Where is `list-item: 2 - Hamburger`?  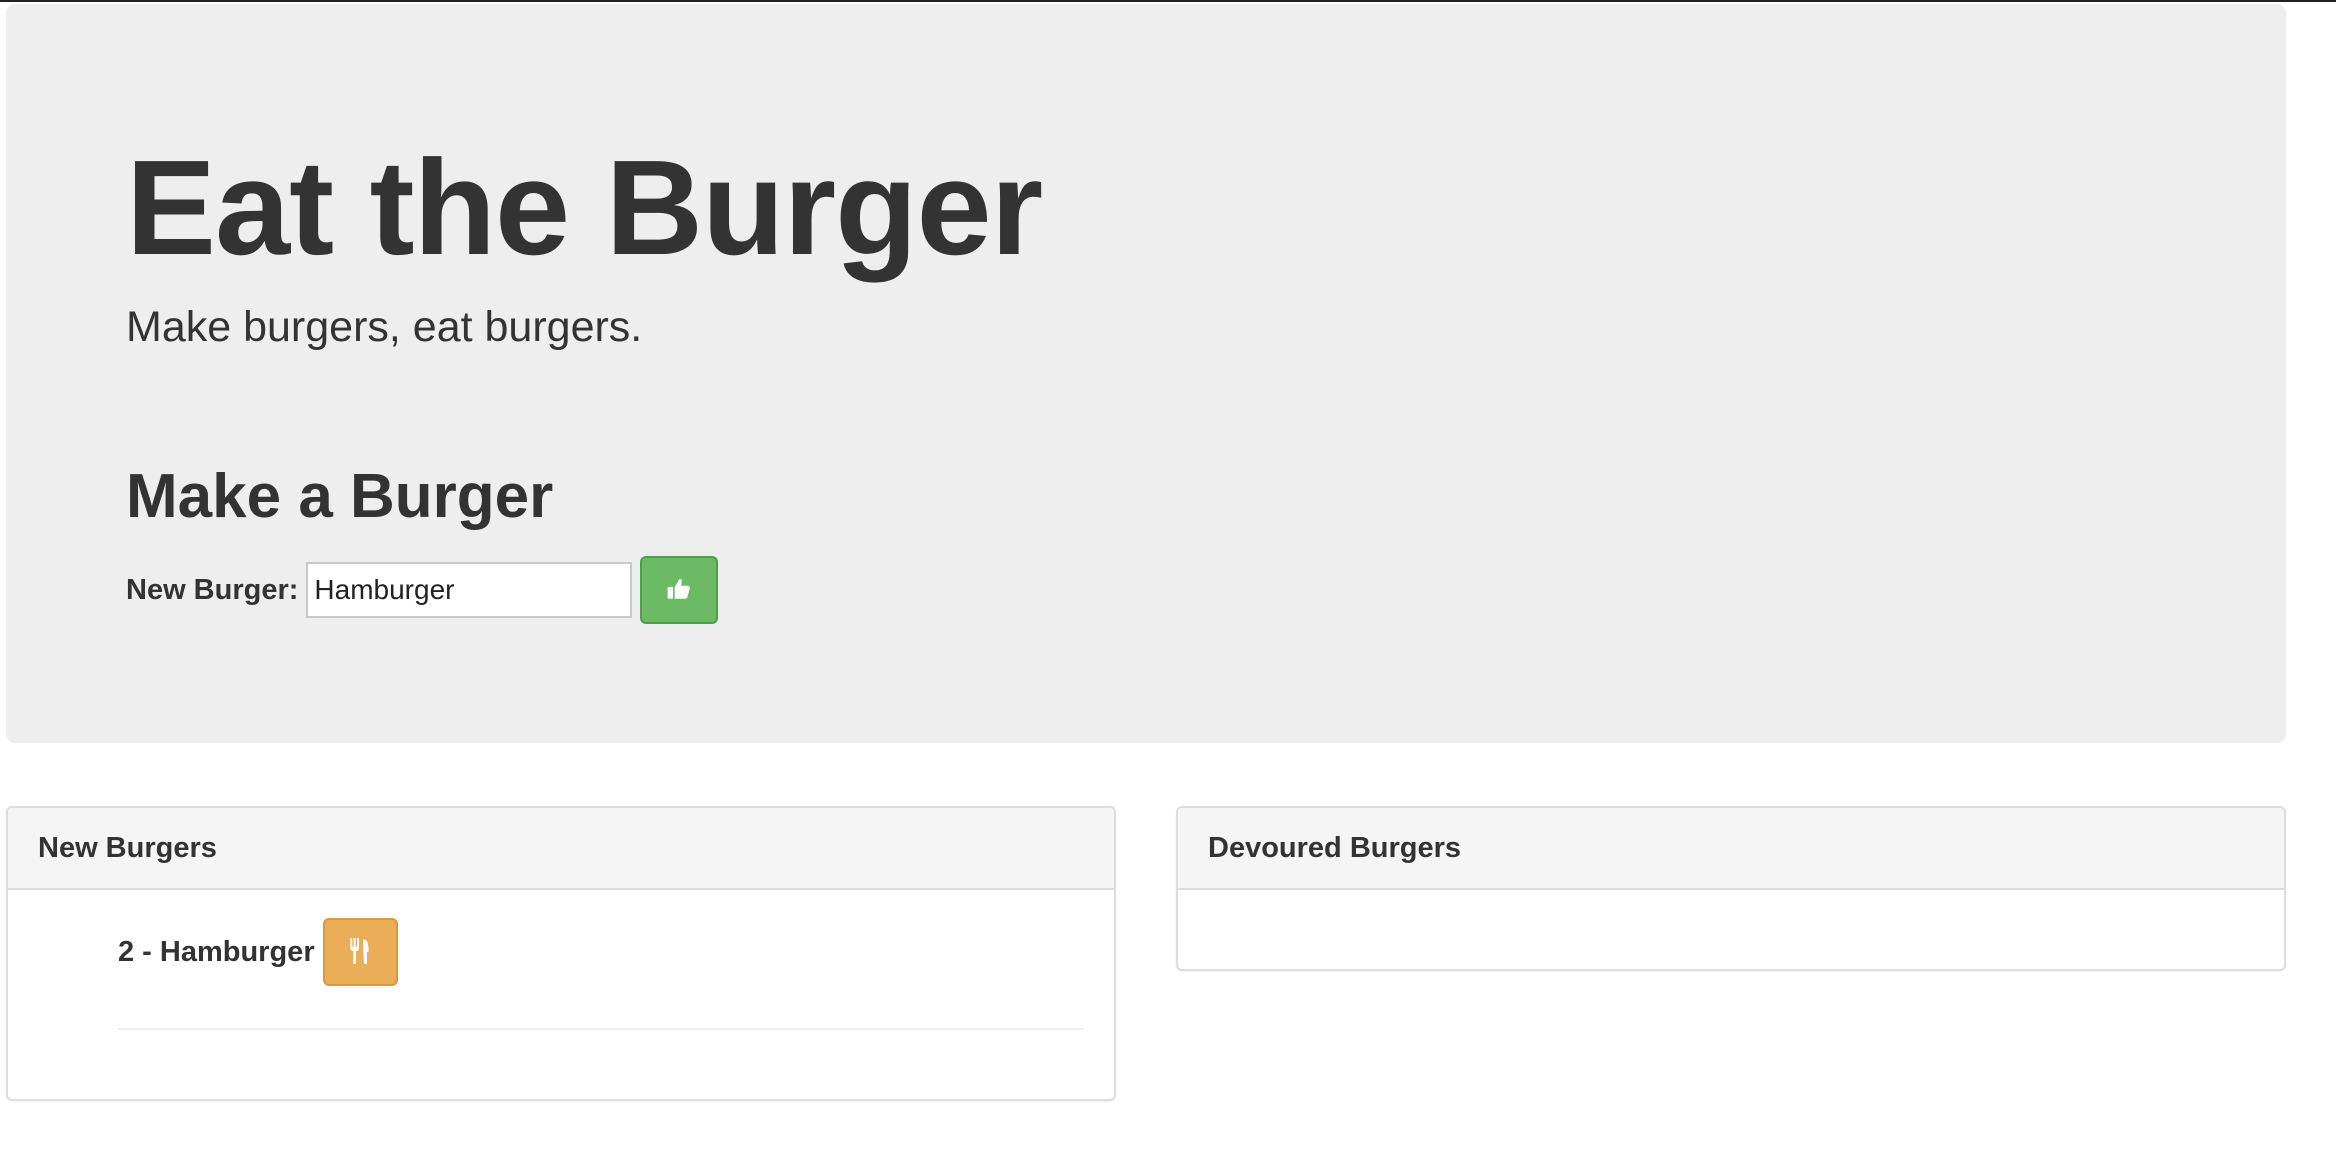 list-item: 2 - Hamburger is located at coordinates (601, 960).